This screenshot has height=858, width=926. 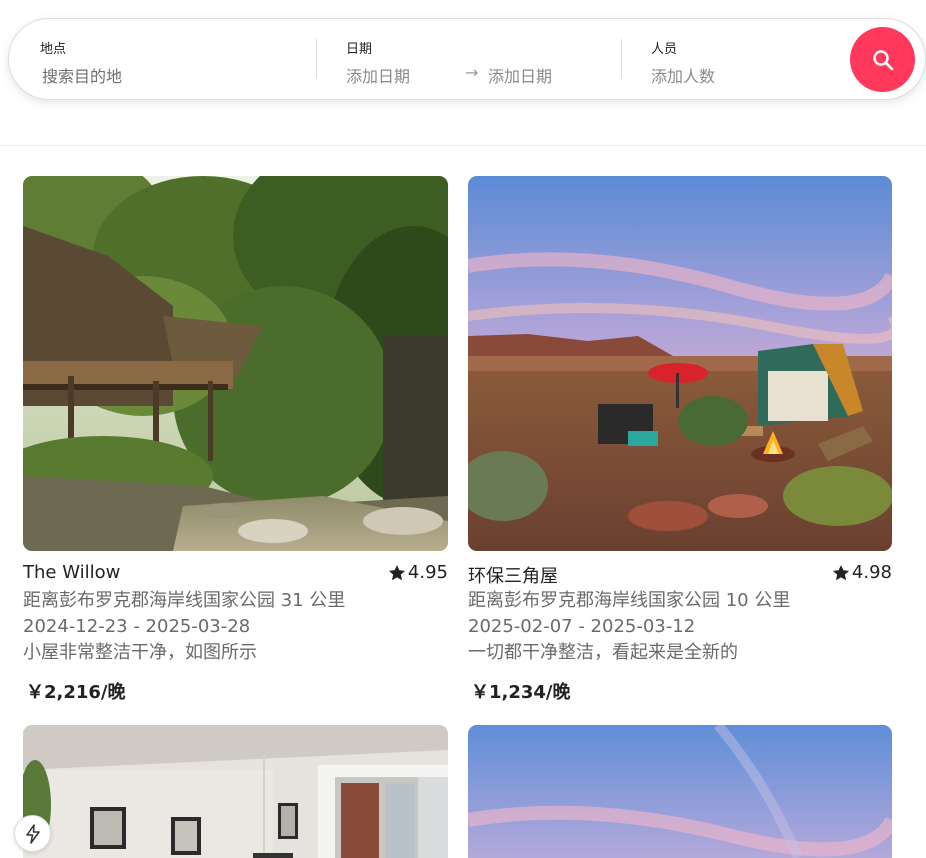 What do you see at coordinates (72, 572) in the screenshot?
I see `listing-title: The Willow` at bounding box center [72, 572].